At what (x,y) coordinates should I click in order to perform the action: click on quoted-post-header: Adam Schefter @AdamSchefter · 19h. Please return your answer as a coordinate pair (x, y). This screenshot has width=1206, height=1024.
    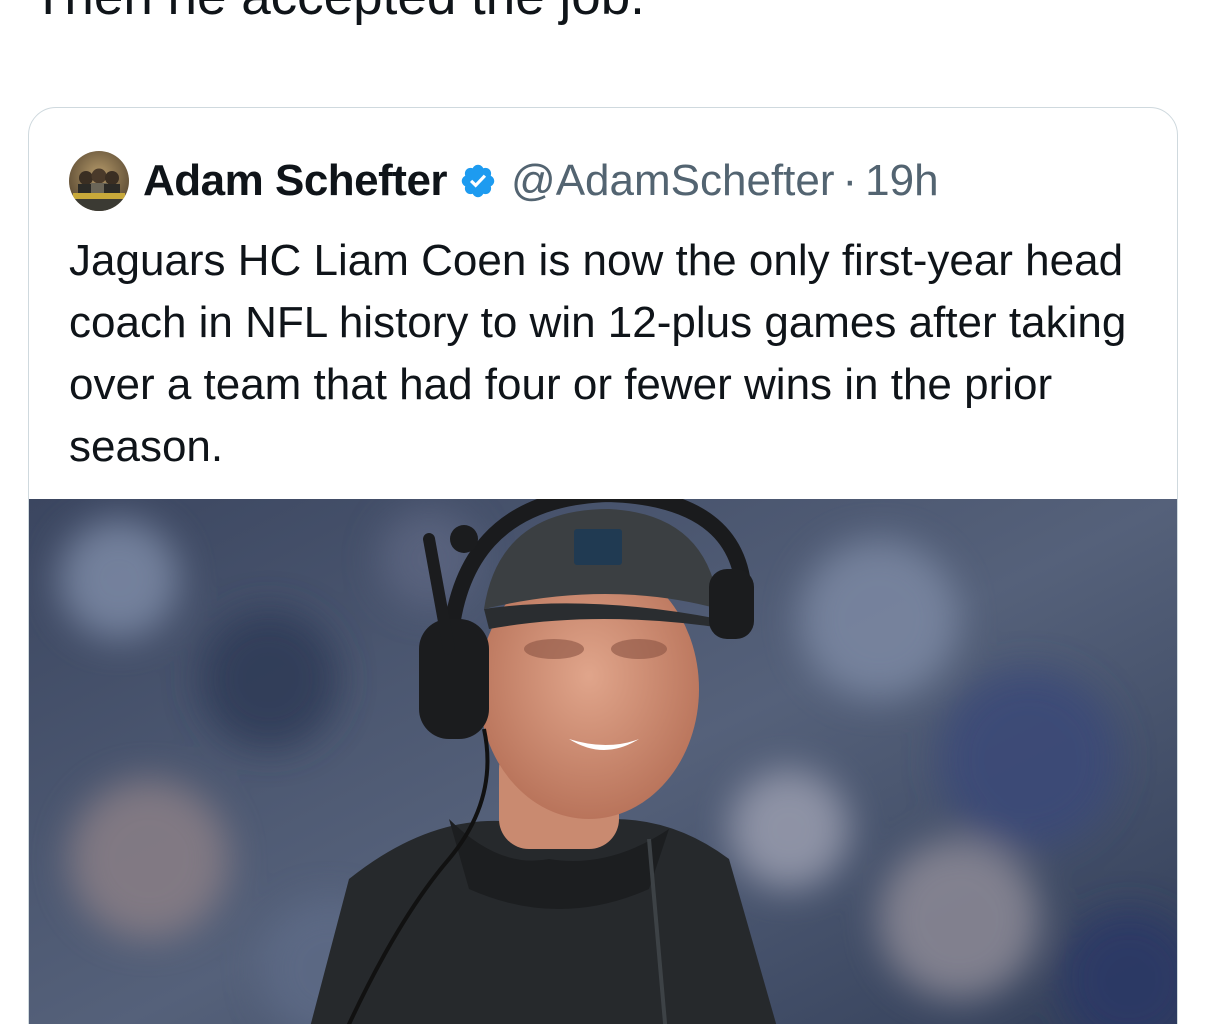
    Looking at the image, I should click on (504, 181).